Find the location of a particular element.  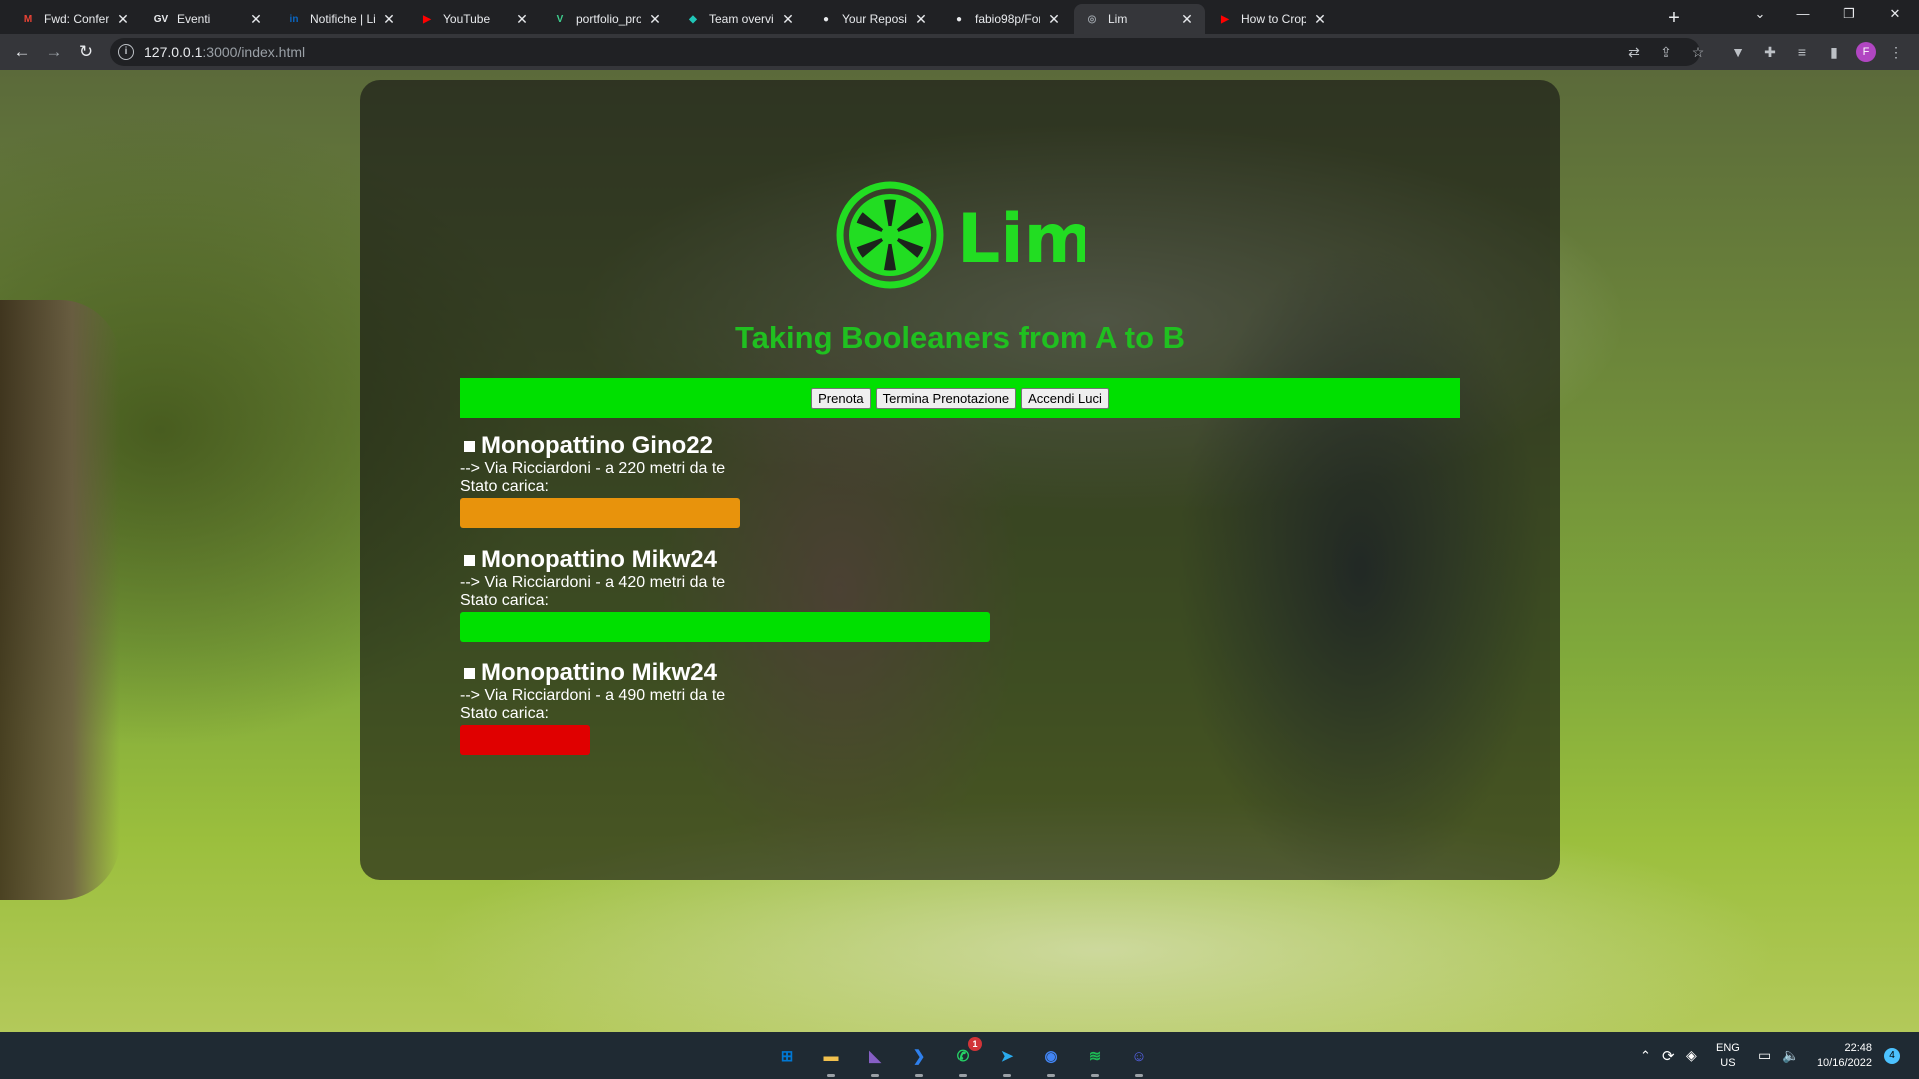

vue-devtools-extension-icon: ▼ is located at coordinates (1738, 52).